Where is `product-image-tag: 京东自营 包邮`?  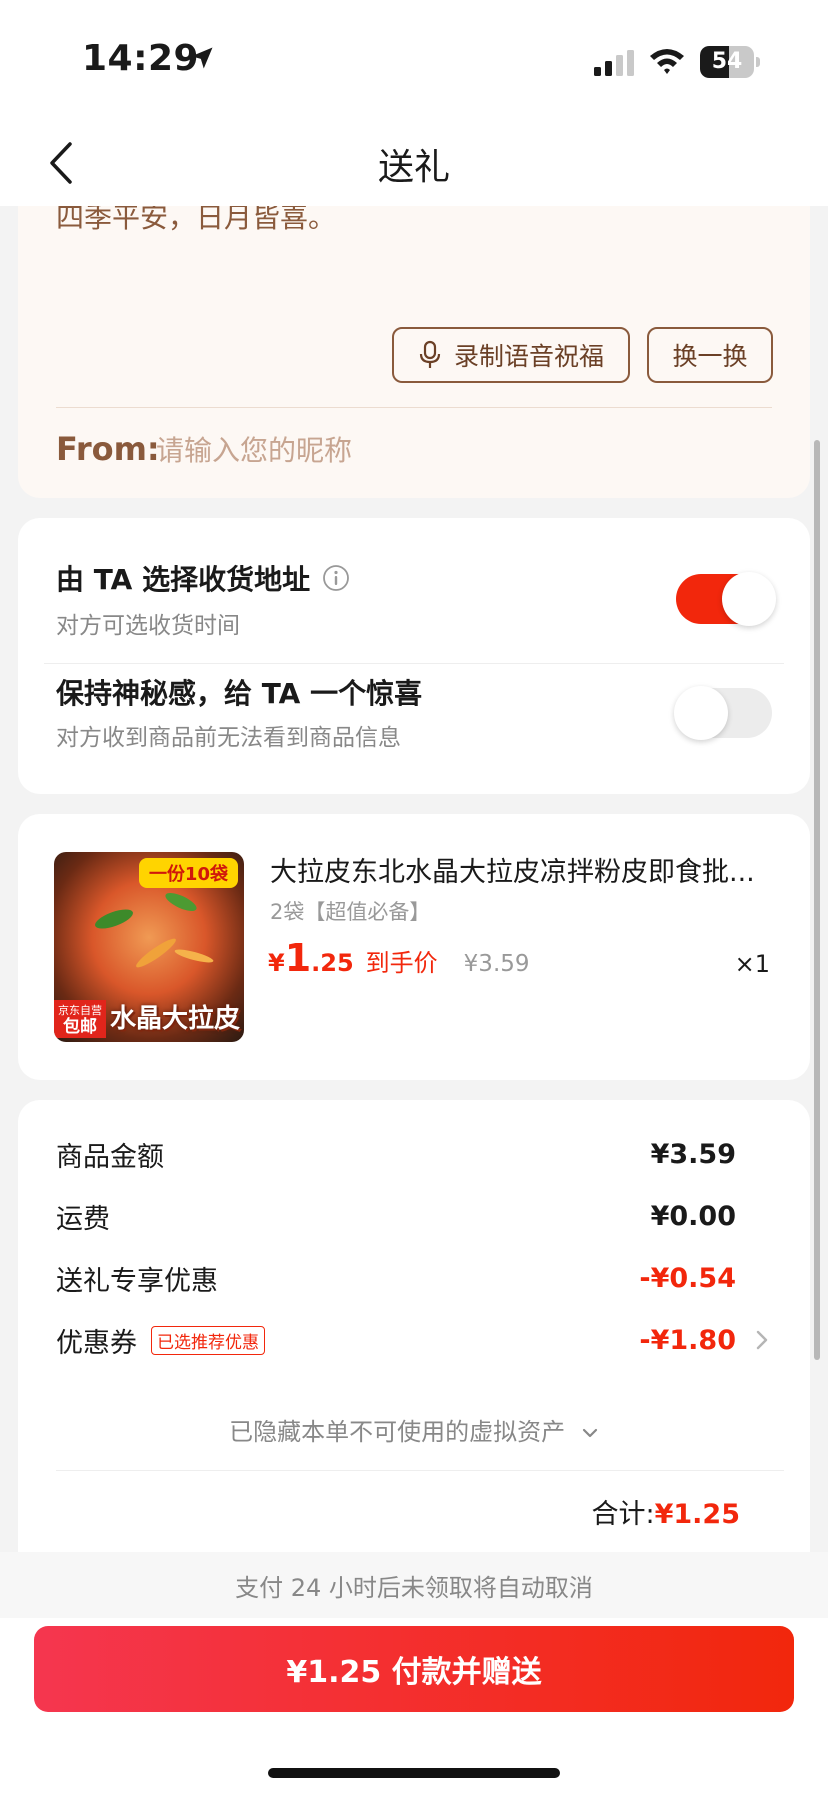
product-image-tag: 京东自营 包邮 is located at coordinates (80, 1019).